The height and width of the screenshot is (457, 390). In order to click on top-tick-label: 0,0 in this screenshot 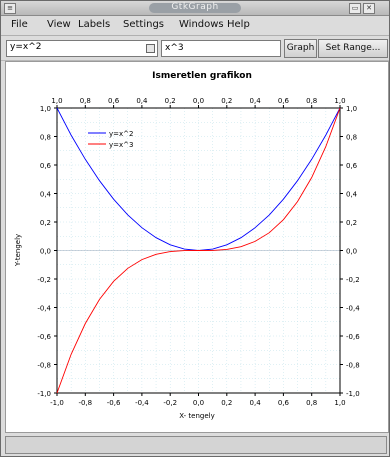, I will do `click(198, 101)`.